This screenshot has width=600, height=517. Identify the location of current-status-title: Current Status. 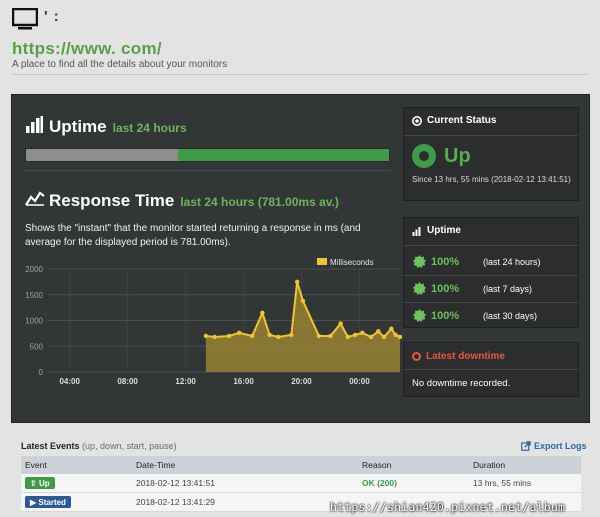
(462, 120).